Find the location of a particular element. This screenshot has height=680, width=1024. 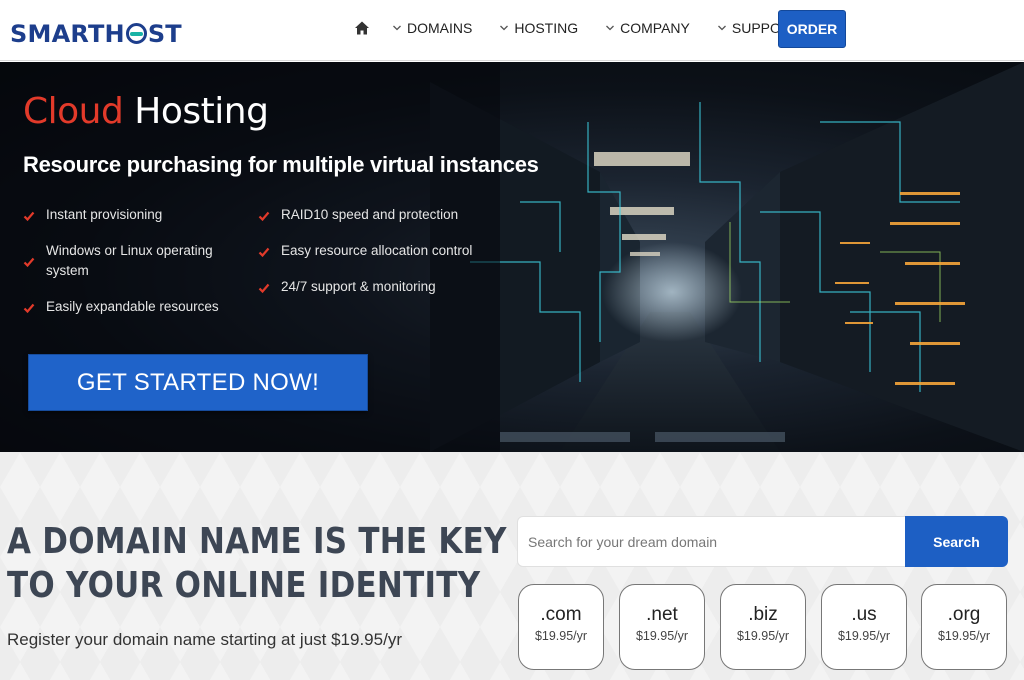

tld-card-org: .org $19.95/yr is located at coordinates (964, 627).